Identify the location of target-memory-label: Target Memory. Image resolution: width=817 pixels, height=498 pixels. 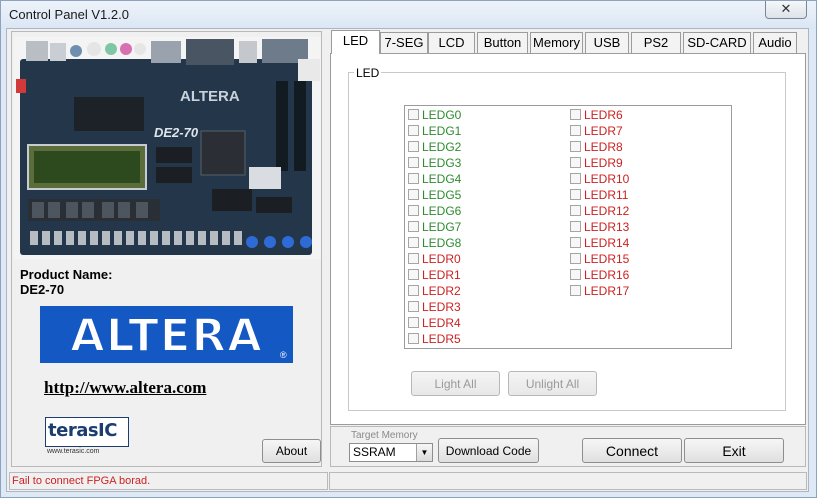
(384, 435).